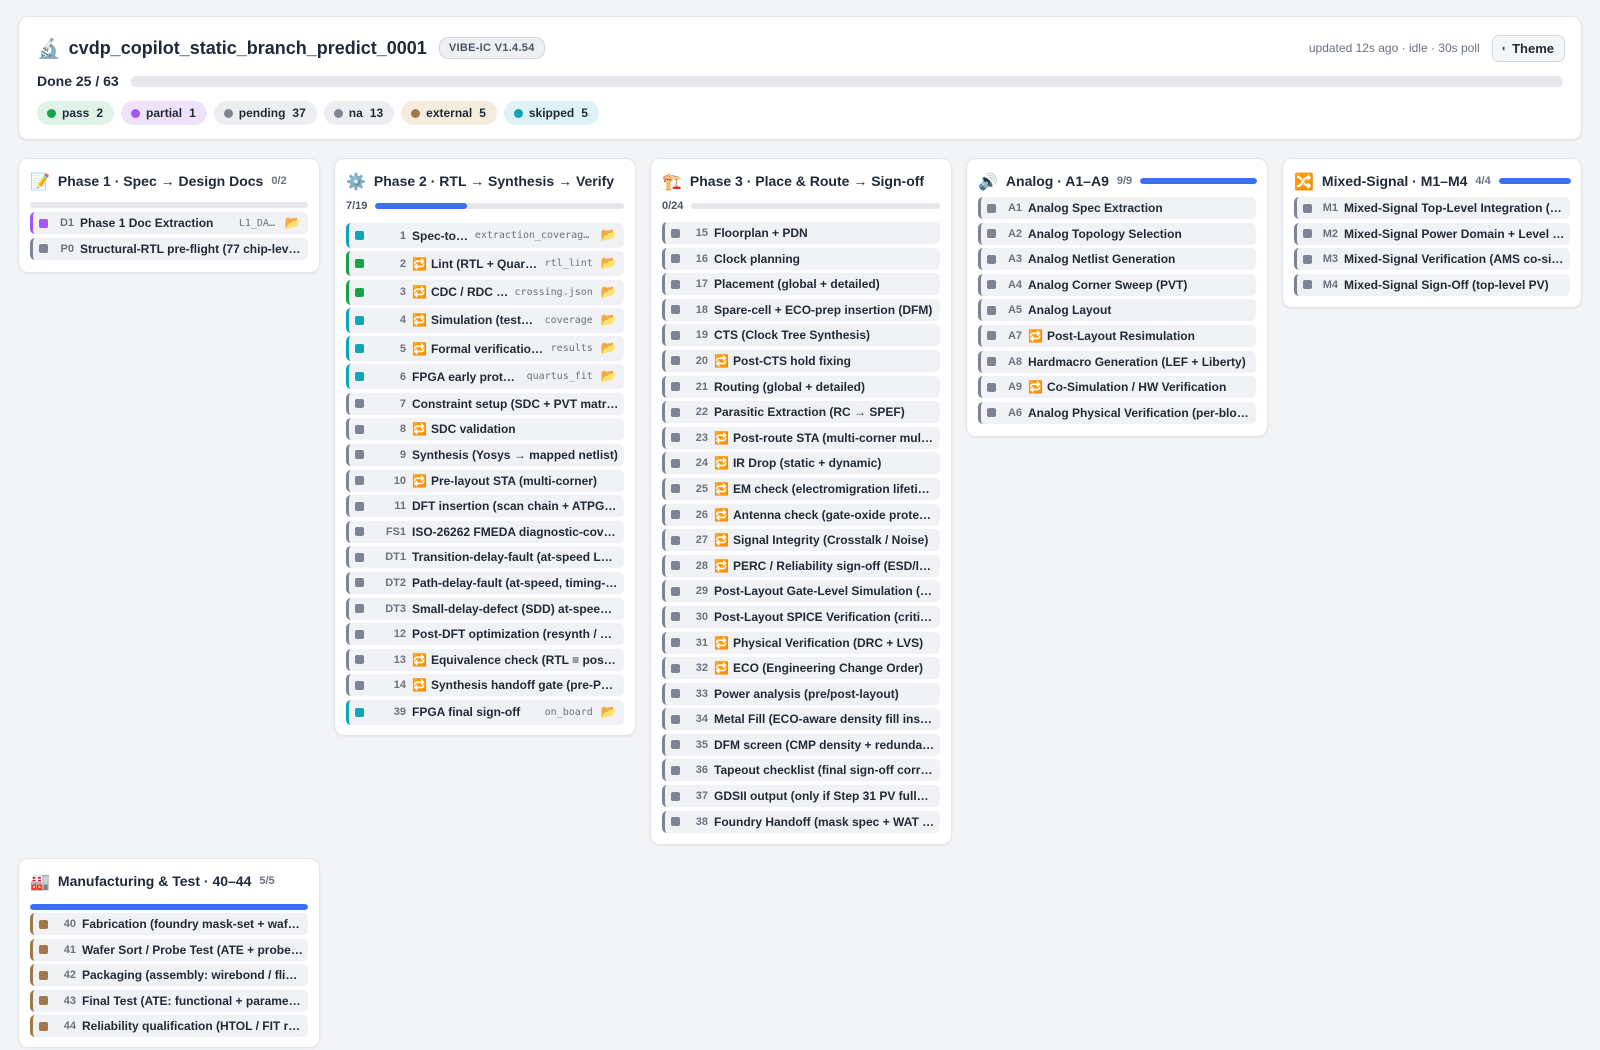 This screenshot has height=1050, width=1600. I want to click on step-row: A5 Analog Layout, so click(1117, 310).